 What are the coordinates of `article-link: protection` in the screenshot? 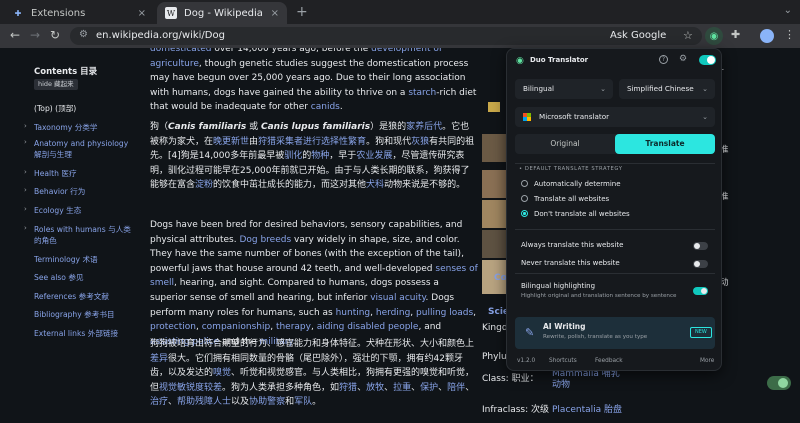 It's located at (173, 327).